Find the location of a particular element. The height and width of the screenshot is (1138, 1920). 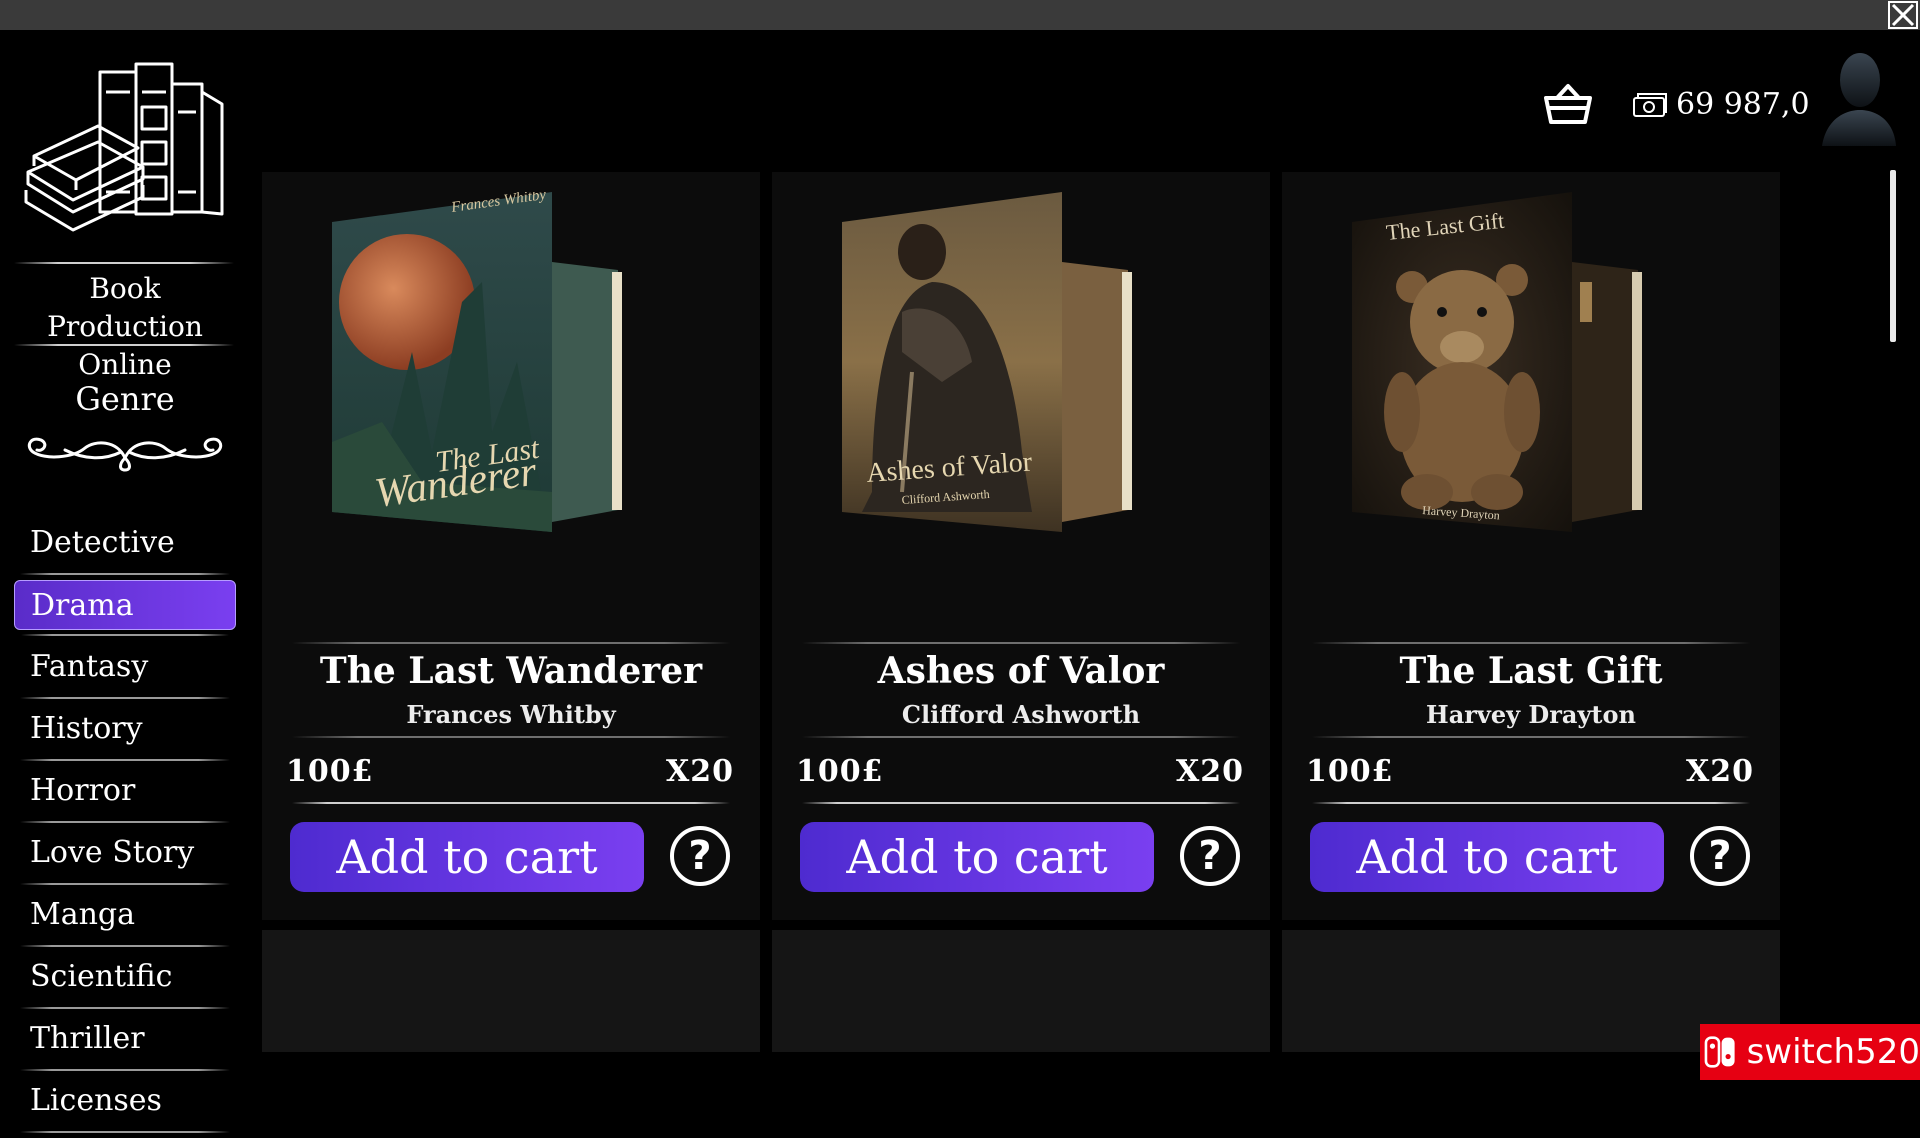

title-divider-bottom is located at coordinates (124, 345).